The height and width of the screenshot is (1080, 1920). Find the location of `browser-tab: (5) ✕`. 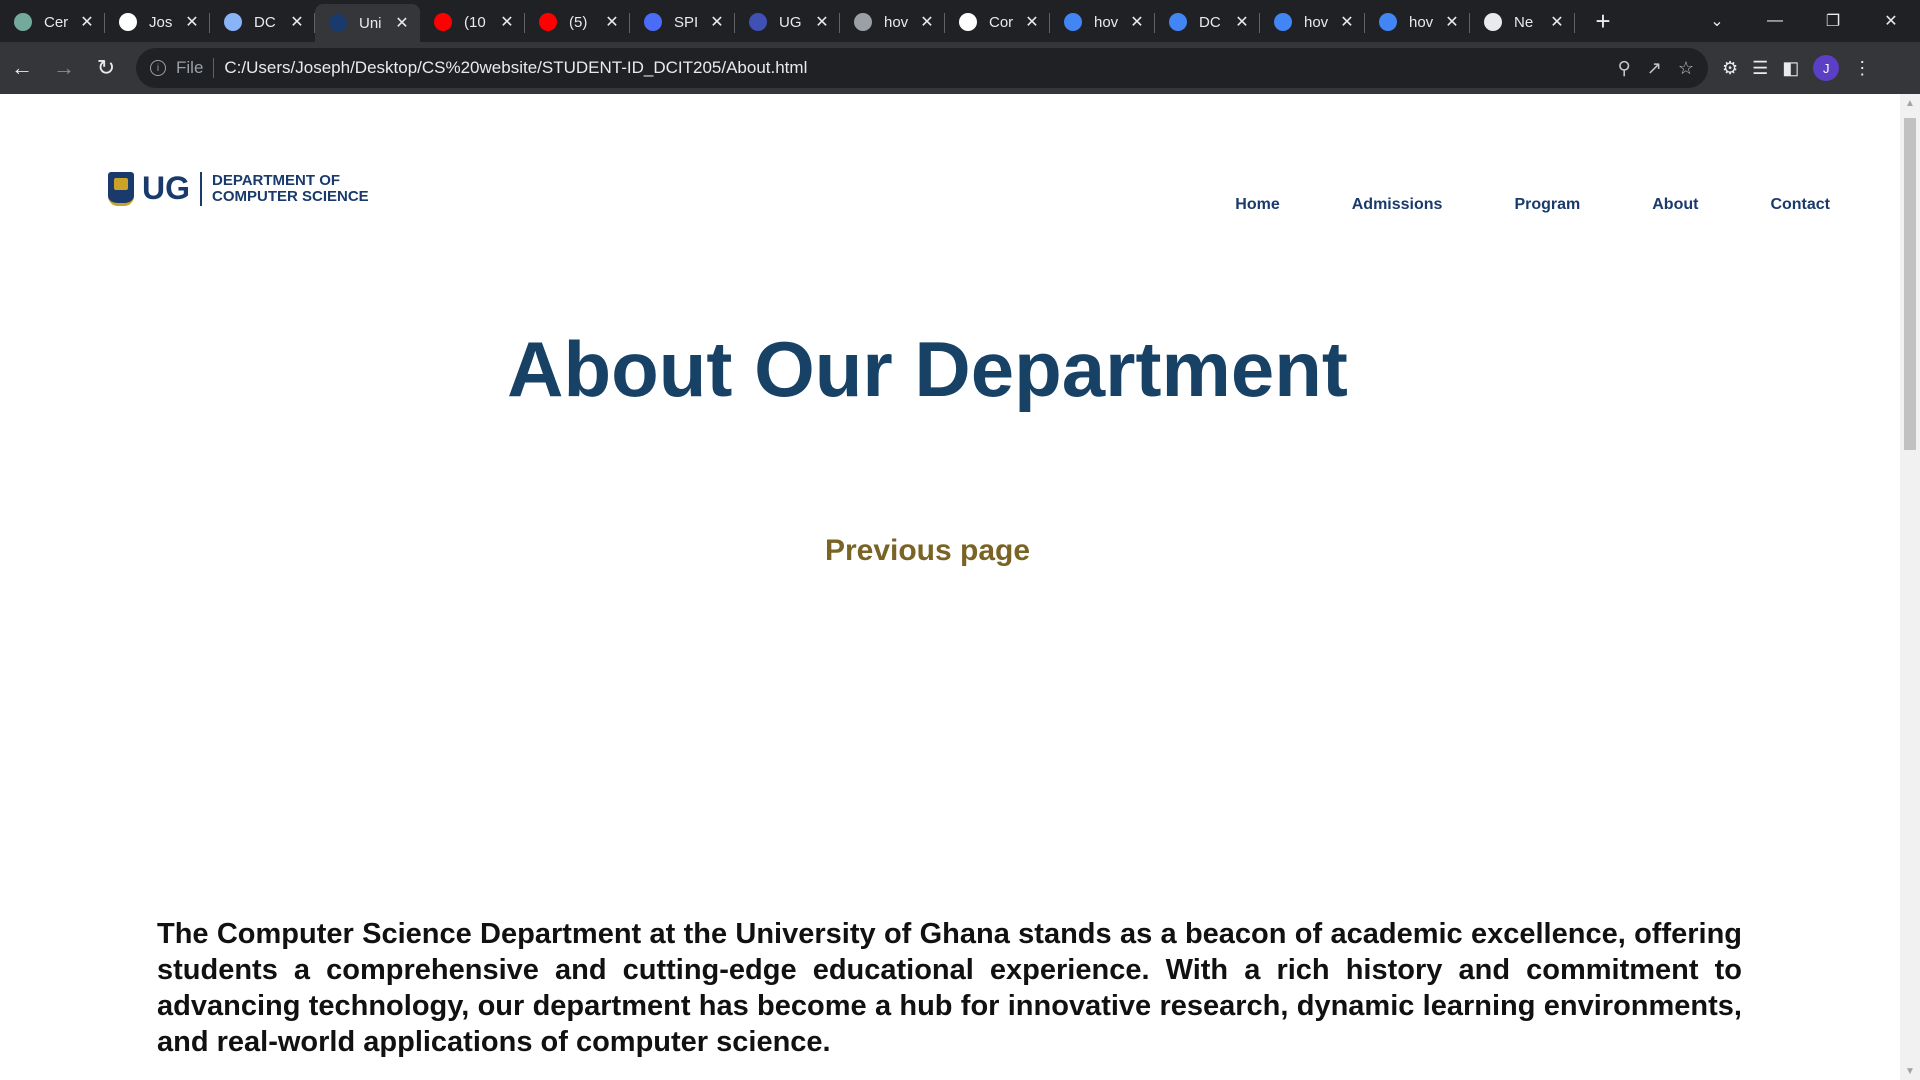

browser-tab: (5) ✕ is located at coordinates (577, 22).